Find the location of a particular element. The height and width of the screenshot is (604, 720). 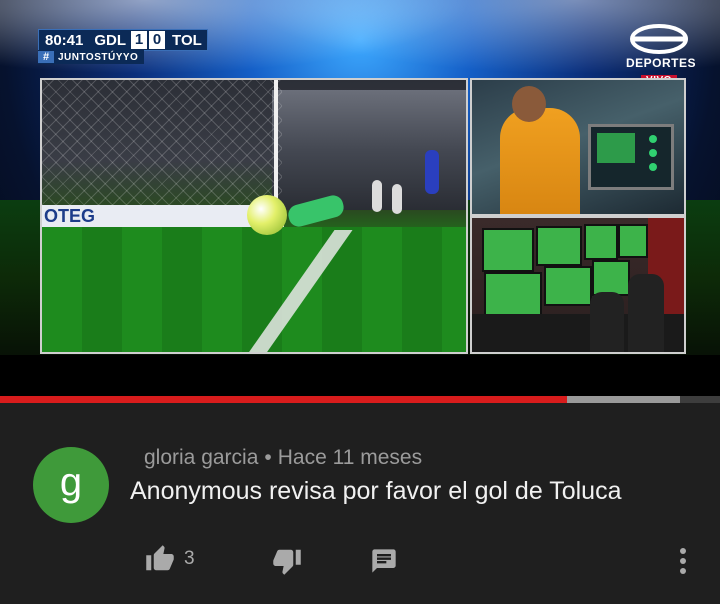

var-referee-frame is located at coordinates (578, 147).